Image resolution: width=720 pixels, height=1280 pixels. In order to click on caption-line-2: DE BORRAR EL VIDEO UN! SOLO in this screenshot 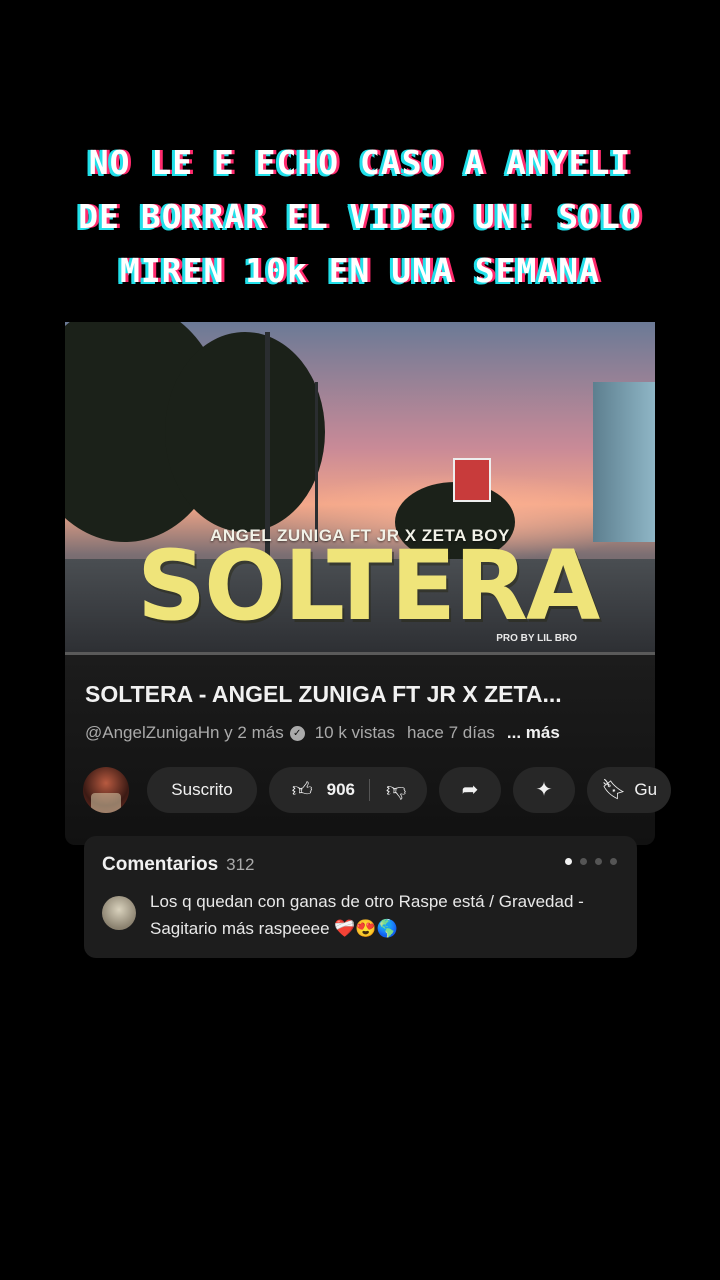, I will do `click(360, 216)`.